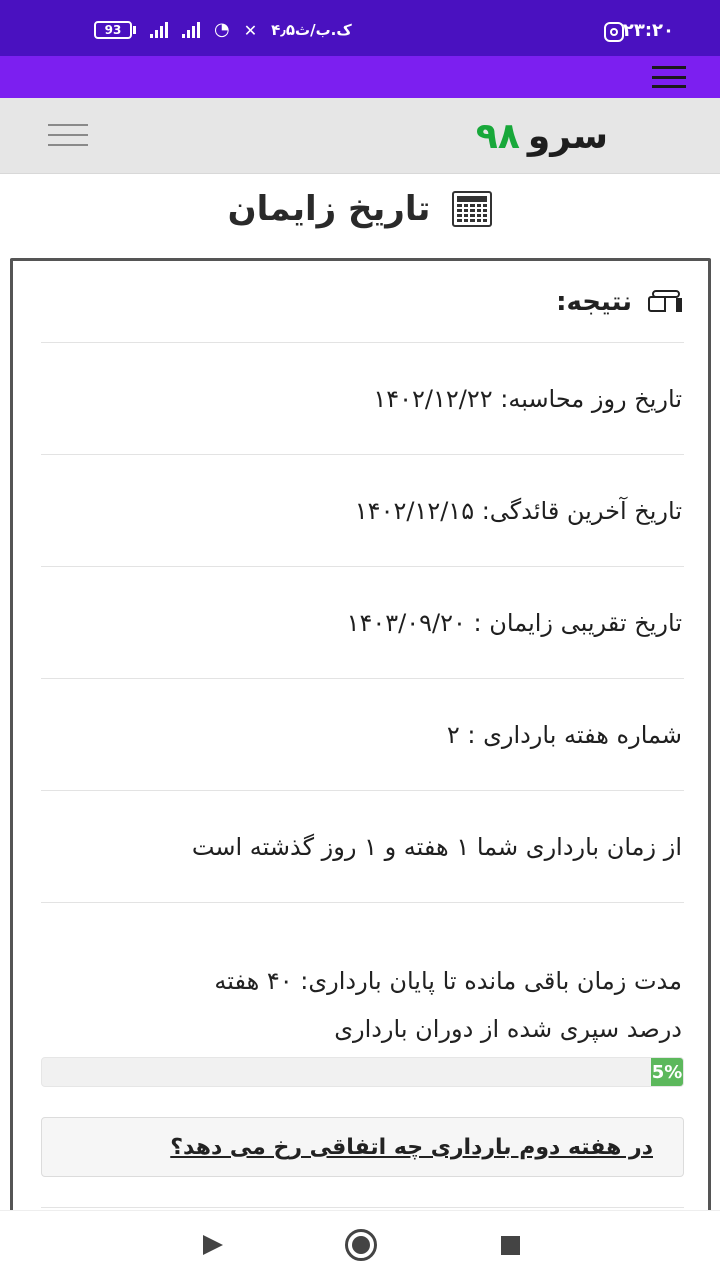 This screenshot has width=720, height=1280. I want to click on page-title: تاریخ زایمان, so click(360, 209).